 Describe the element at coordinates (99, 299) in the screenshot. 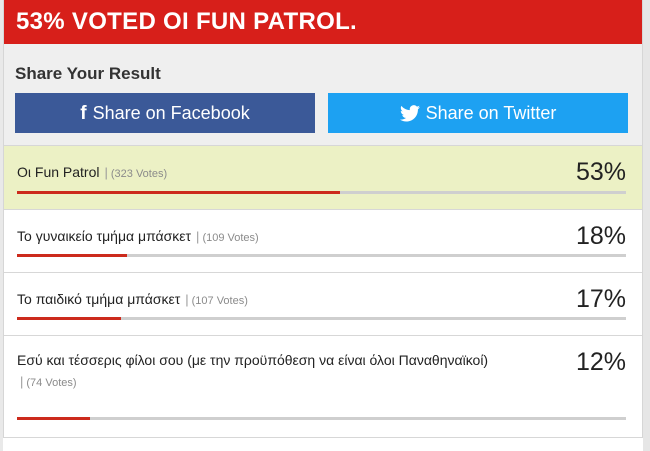

I see `option-label: Το παιδικό τμήμα μπάσκετ` at that location.